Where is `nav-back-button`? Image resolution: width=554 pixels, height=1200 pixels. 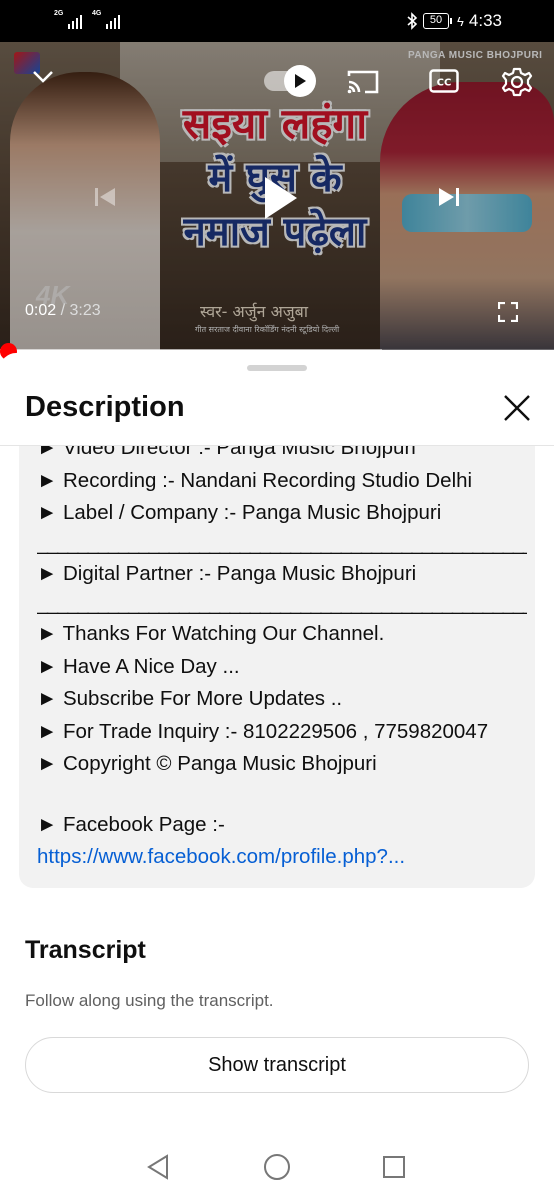
nav-back-button is located at coordinates (158, 1167).